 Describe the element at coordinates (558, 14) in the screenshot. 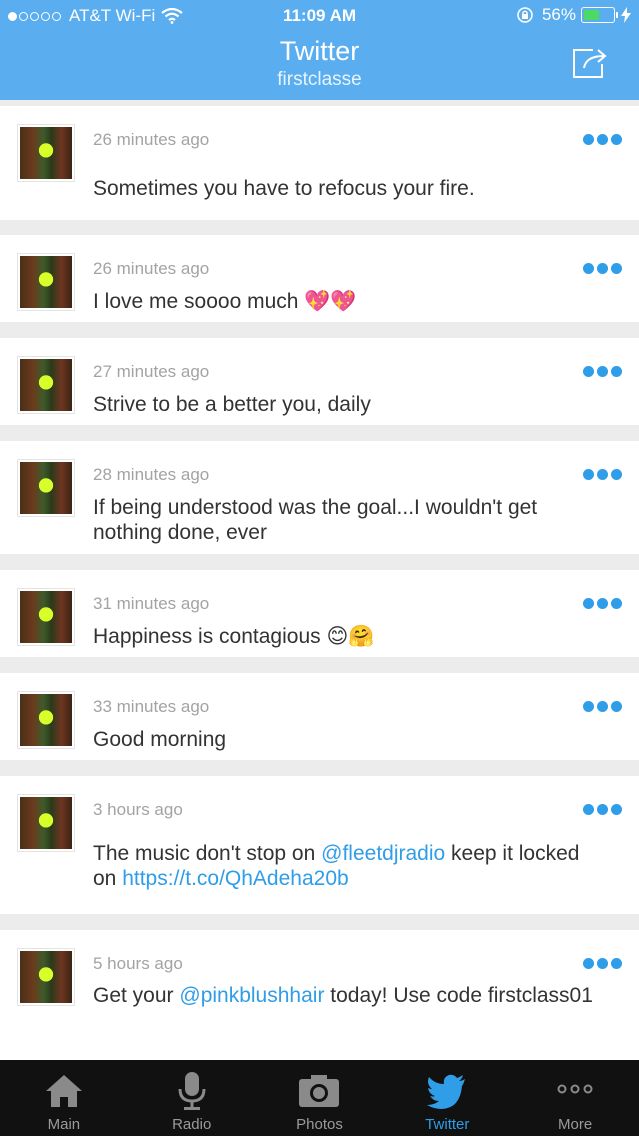

I see `battery-percent: 56%` at that location.